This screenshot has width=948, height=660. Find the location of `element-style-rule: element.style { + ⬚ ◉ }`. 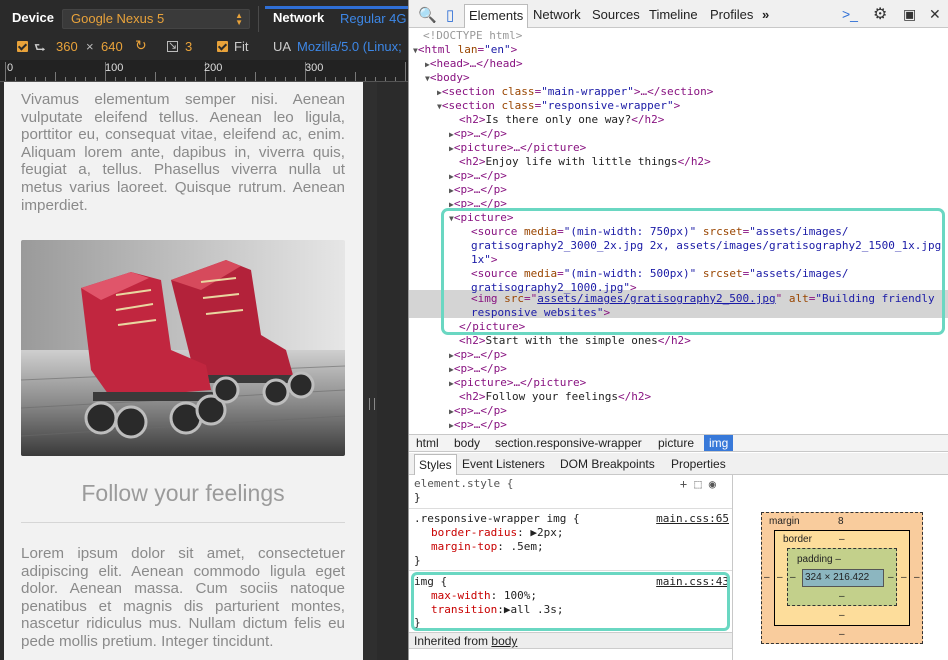

element-style-rule: element.style { + ⬚ ◉ } is located at coordinates (570, 492).